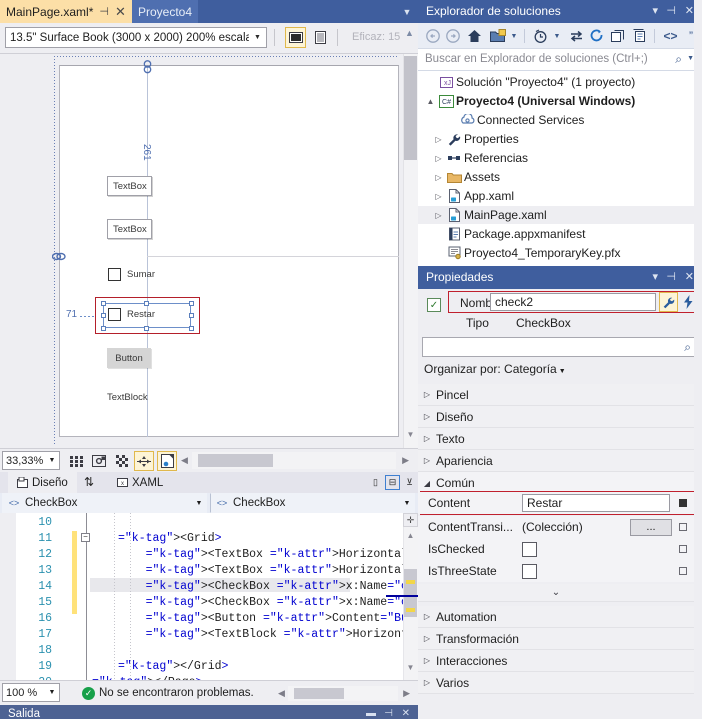 The height and width of the screenshot is (719, 702). What do you see at coordinates (406, 693) in the screenshot?
I see `triangle-right-icon: ▶` at bounding box center [406, 693].